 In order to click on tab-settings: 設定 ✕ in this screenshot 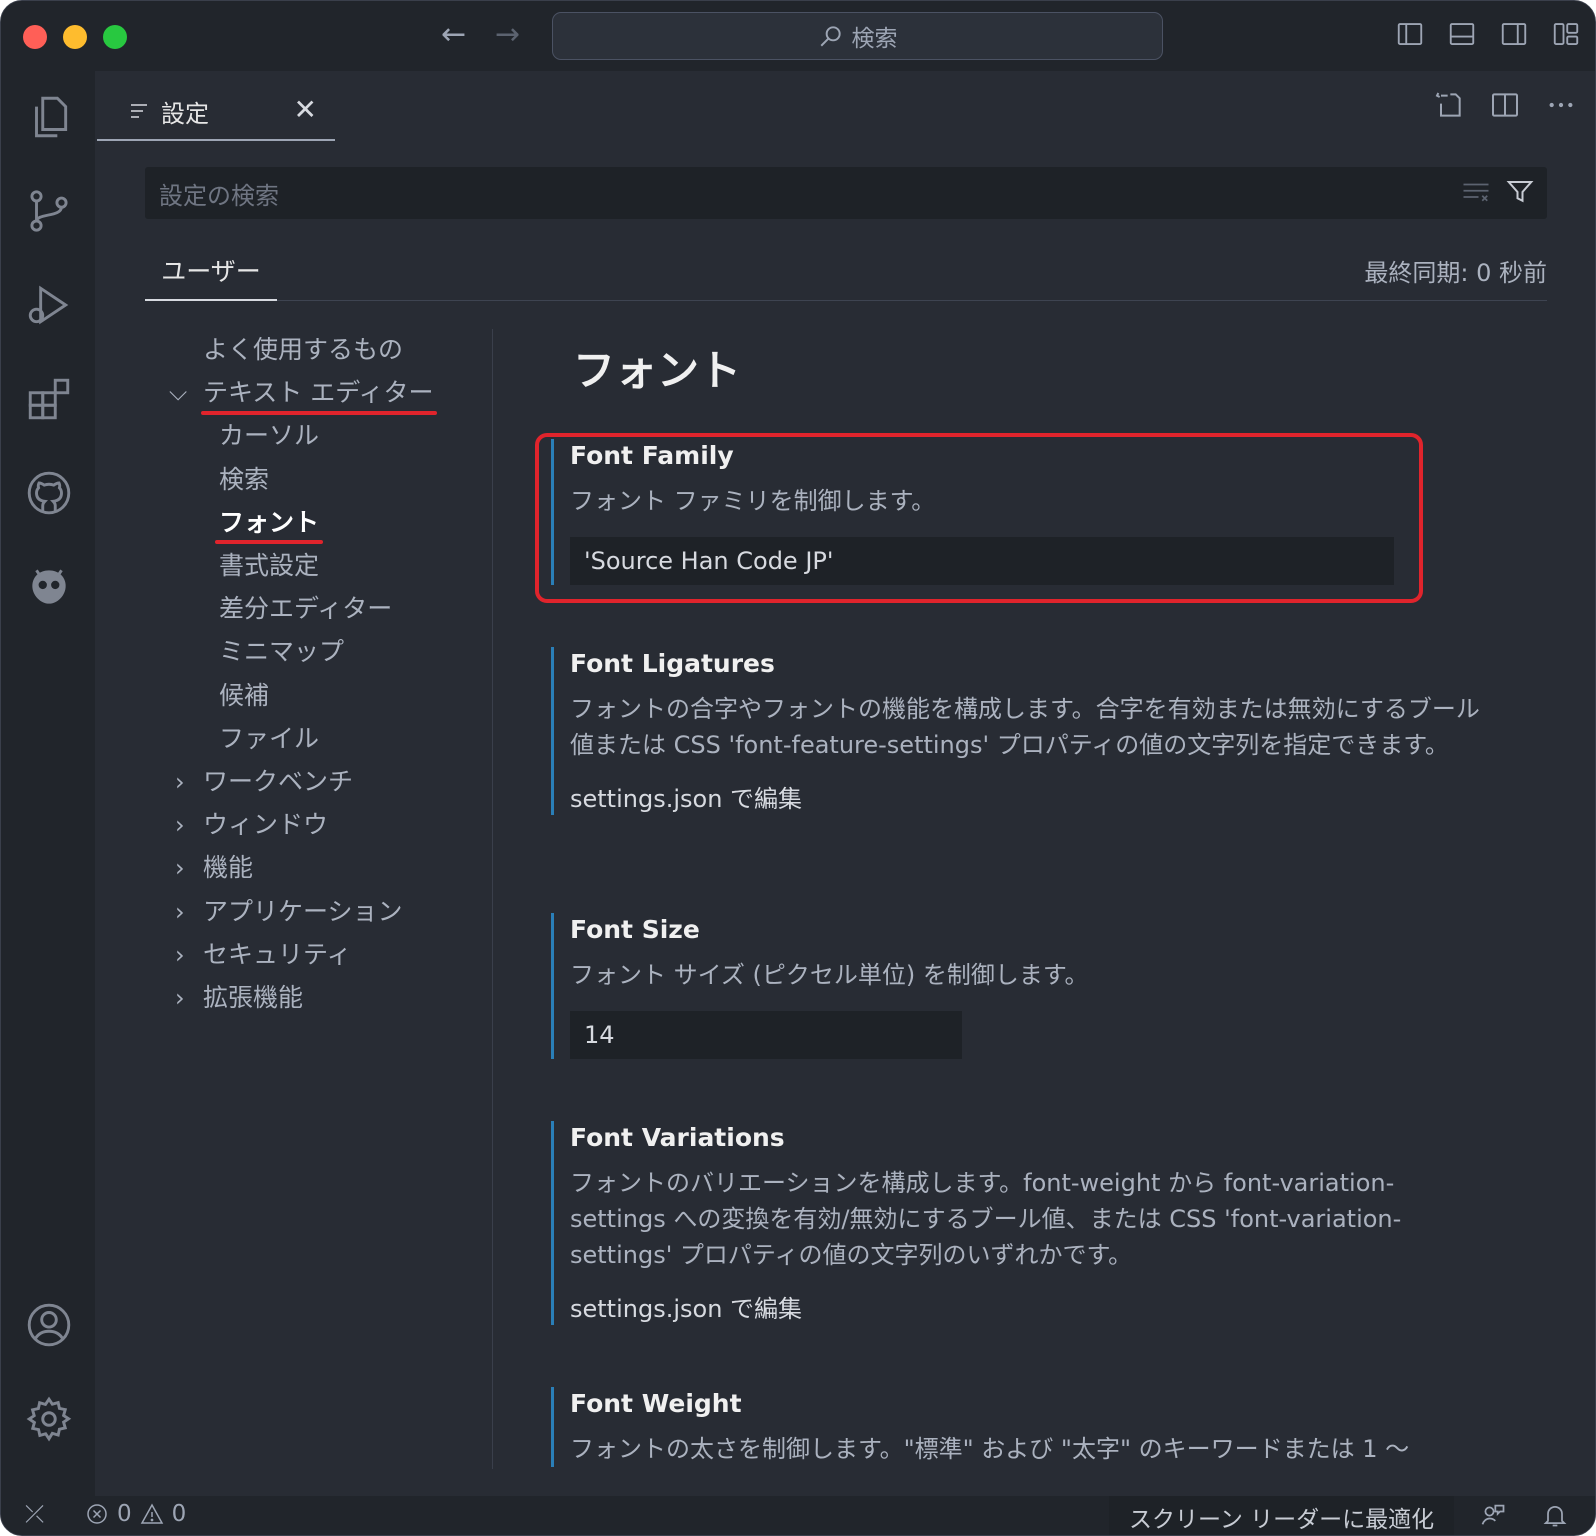, I will do `click(216, 112)`.